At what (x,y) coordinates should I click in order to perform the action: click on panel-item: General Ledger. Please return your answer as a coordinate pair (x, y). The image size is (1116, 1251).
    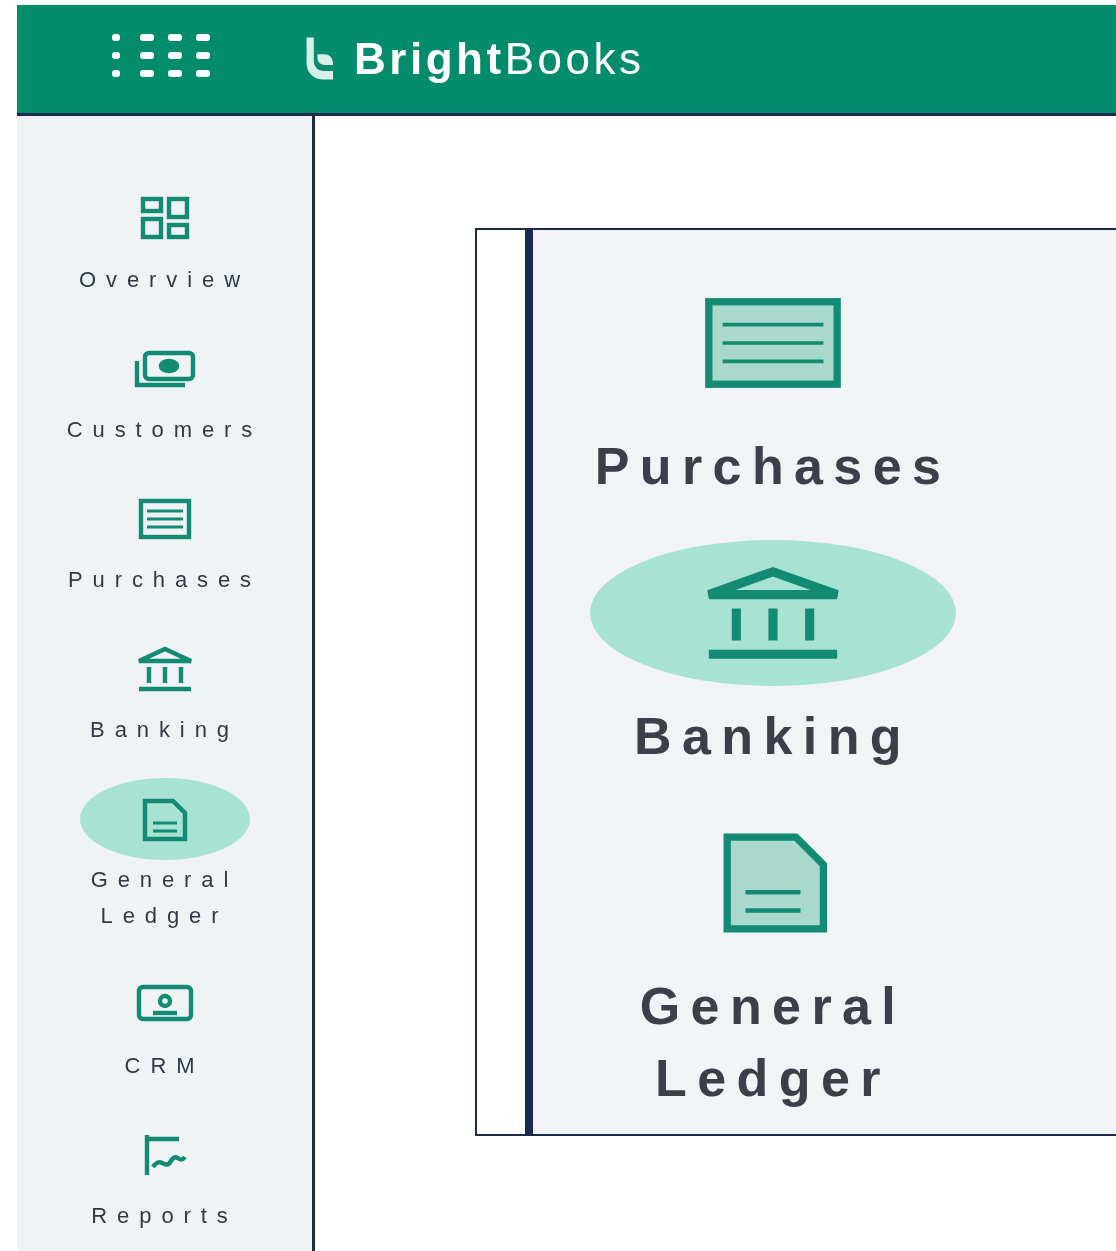
    Looking at the image, I should click on (773, 962).